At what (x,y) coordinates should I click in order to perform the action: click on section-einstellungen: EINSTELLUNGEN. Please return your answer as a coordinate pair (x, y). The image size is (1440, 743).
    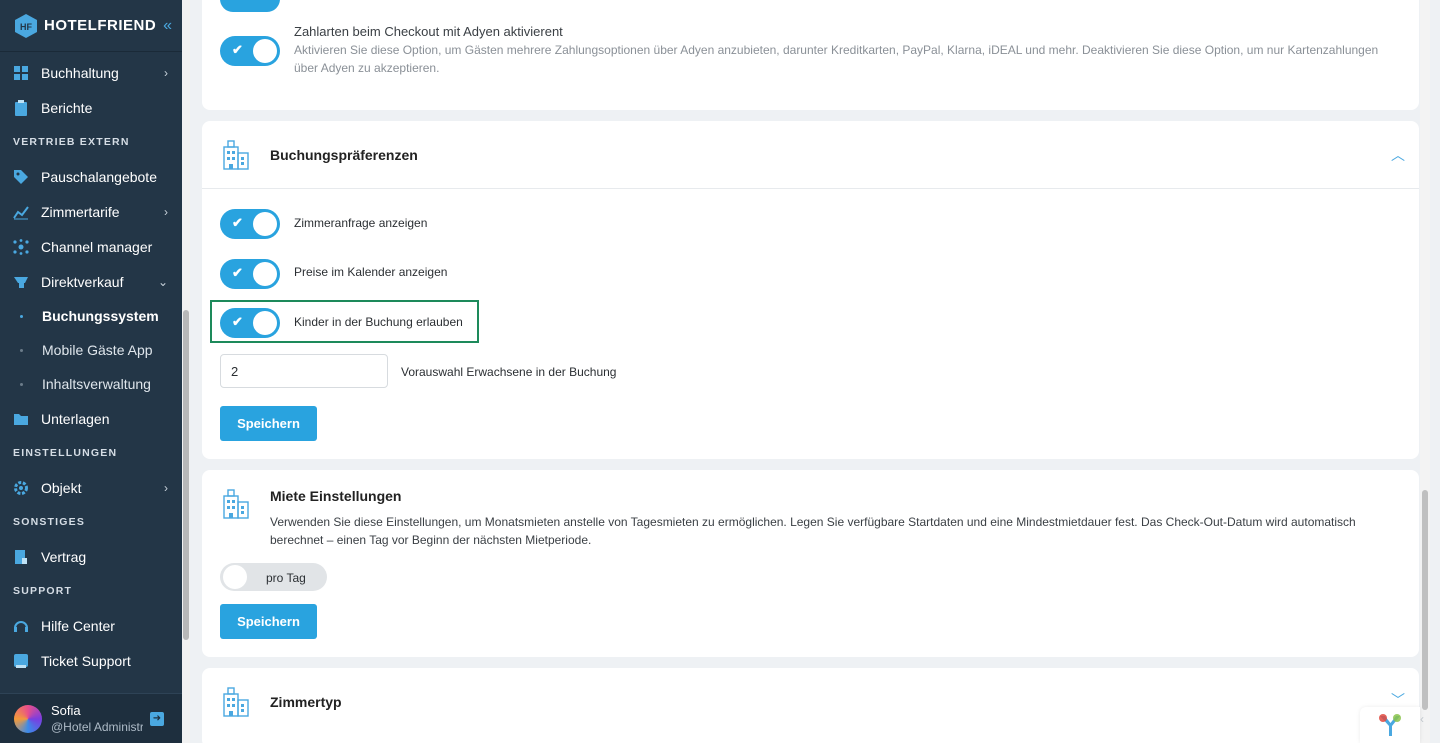
    Looking at the image, I should click on (65, 453).